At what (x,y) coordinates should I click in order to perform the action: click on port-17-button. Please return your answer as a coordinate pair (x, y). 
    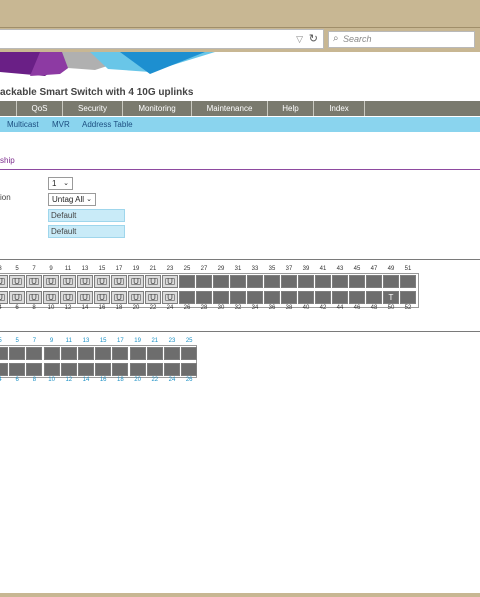
    Looking at the image, I should click on (120, 353).